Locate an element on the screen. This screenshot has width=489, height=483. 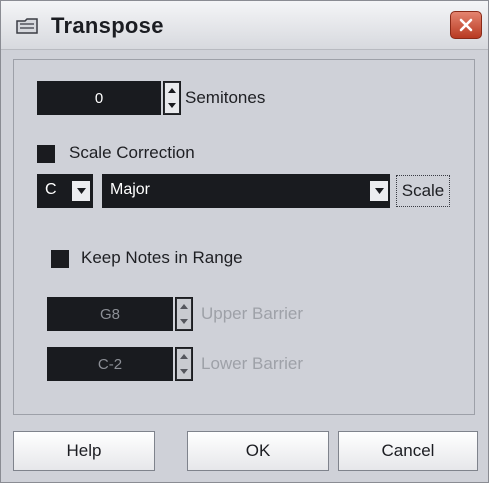
title-bar: Transpose is located at coordinates (244, 25).